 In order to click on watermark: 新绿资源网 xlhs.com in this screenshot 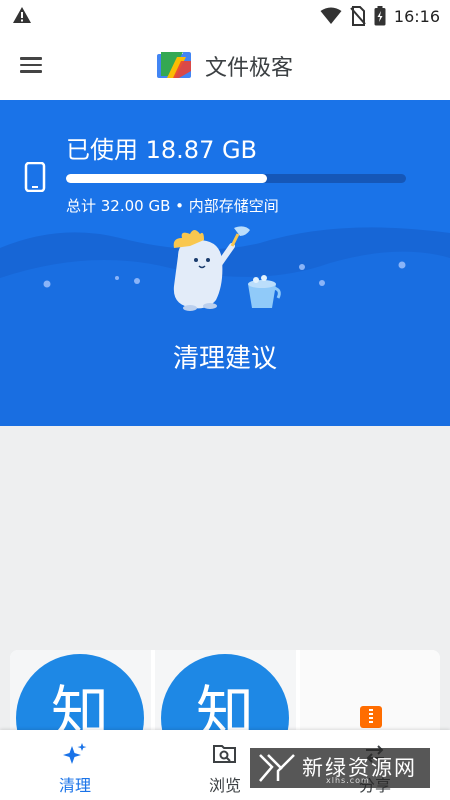, I will do `click(340, 768)`.